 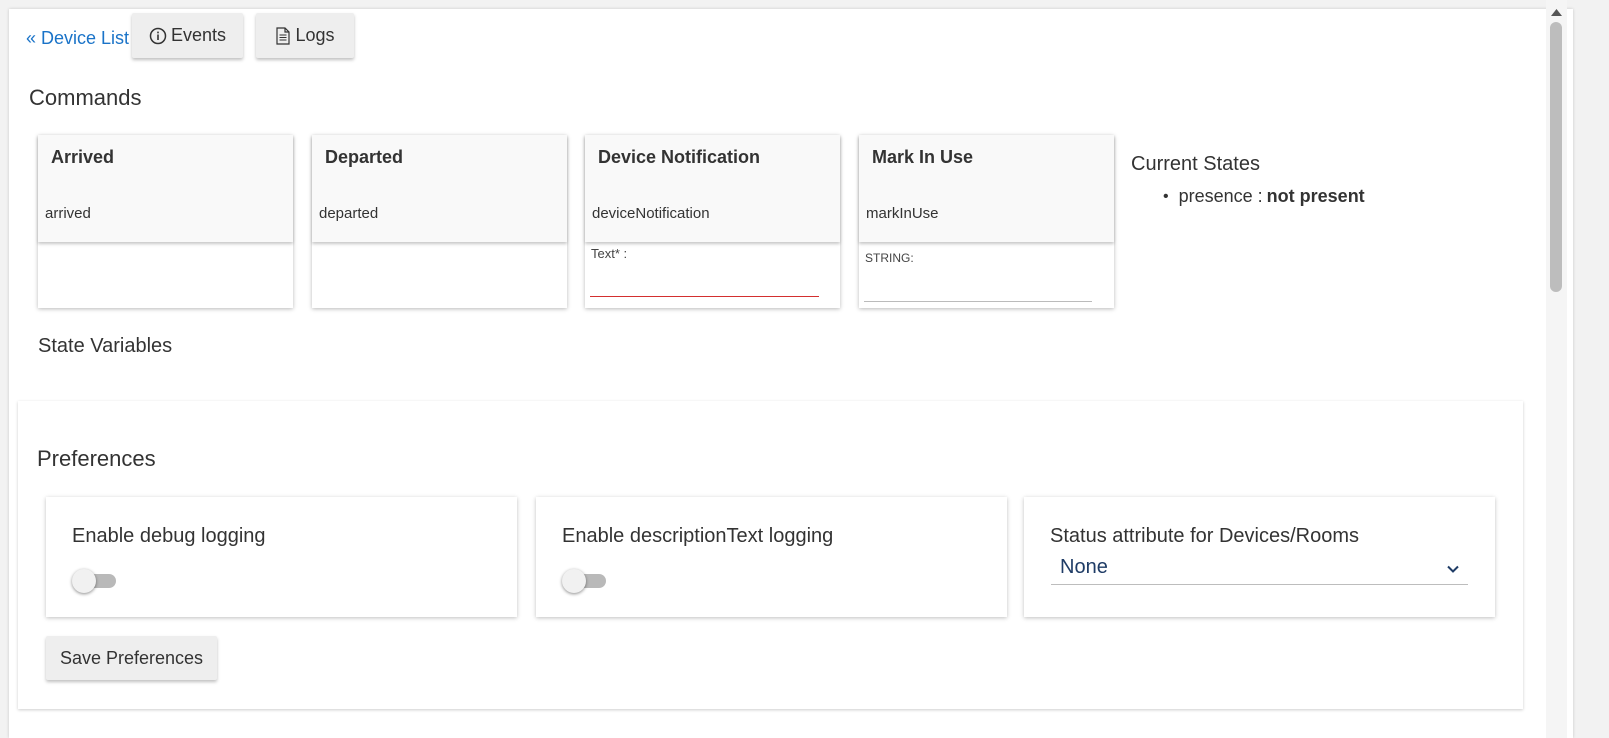 What do you see at coordinates (364, 157) in the screenshot?
I see `command-title: Departed` at bounding box center [364, 157].